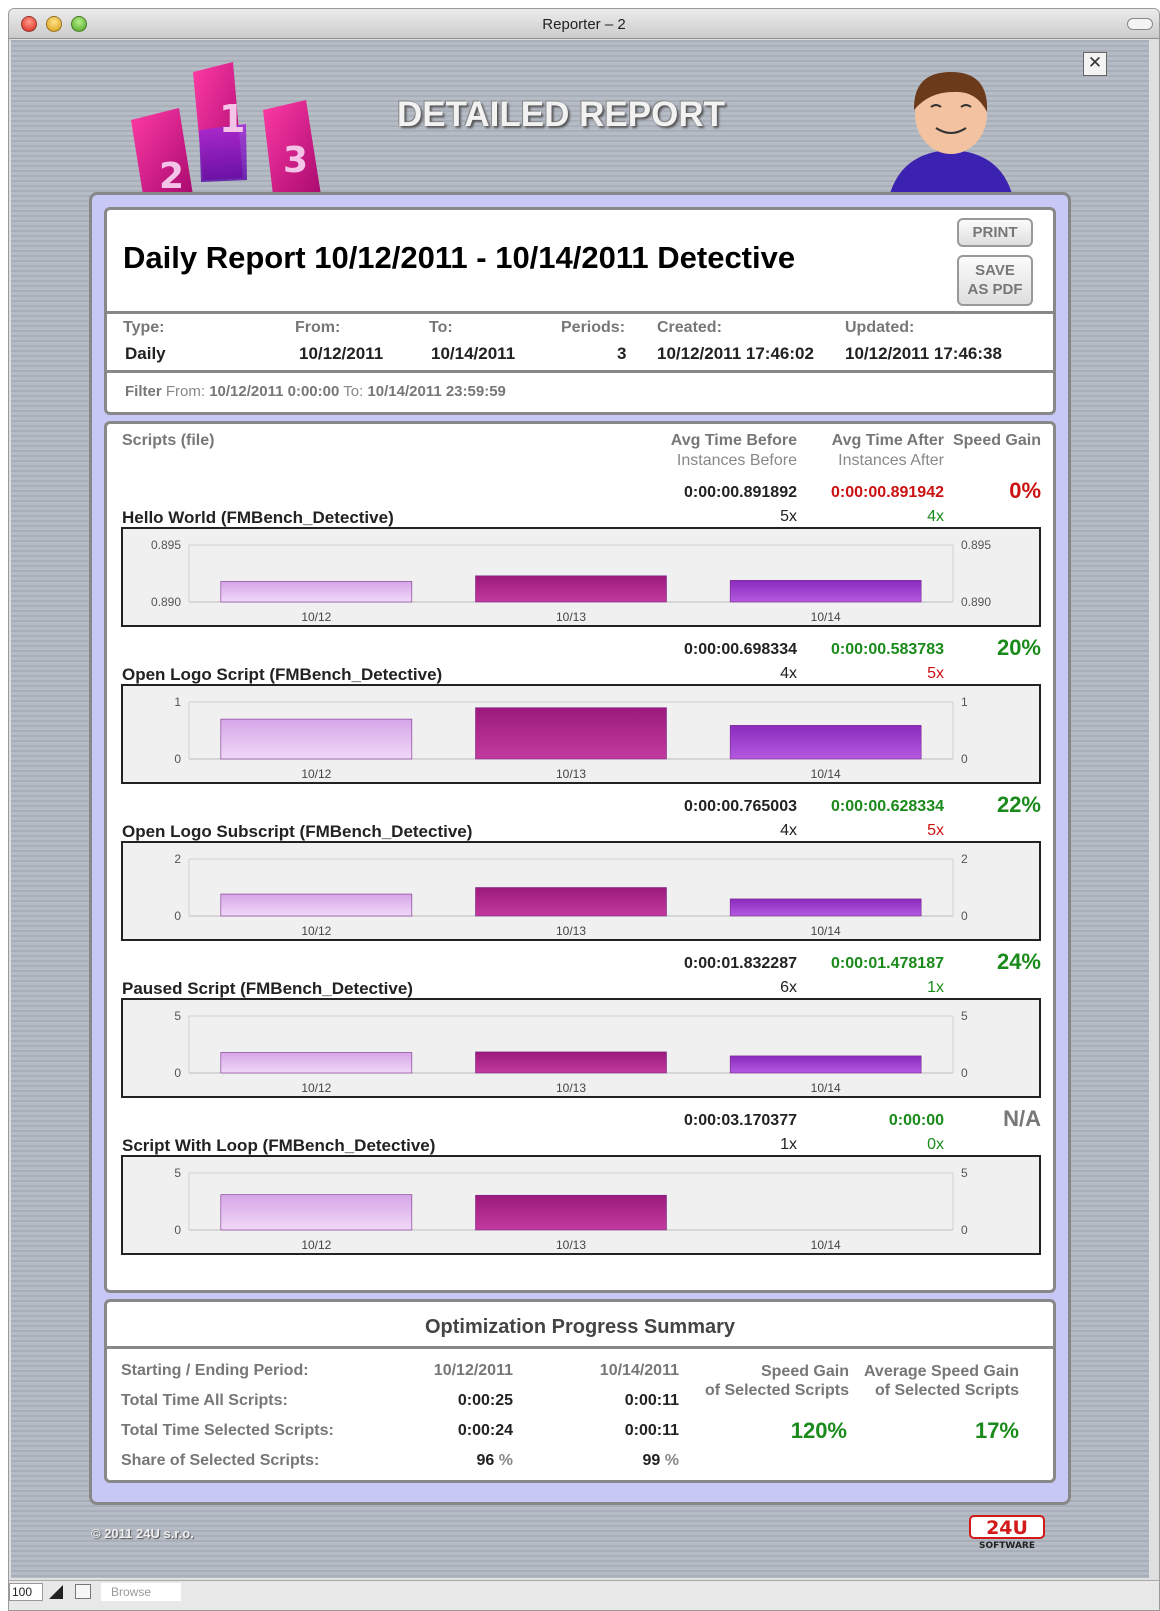 Image resolution: width=1160 pixels, height=1611 pixels. Describe the element at coordinates (887, 440) in the screenshot. I see `avg-after-column-header: Avg Time After` at that location.